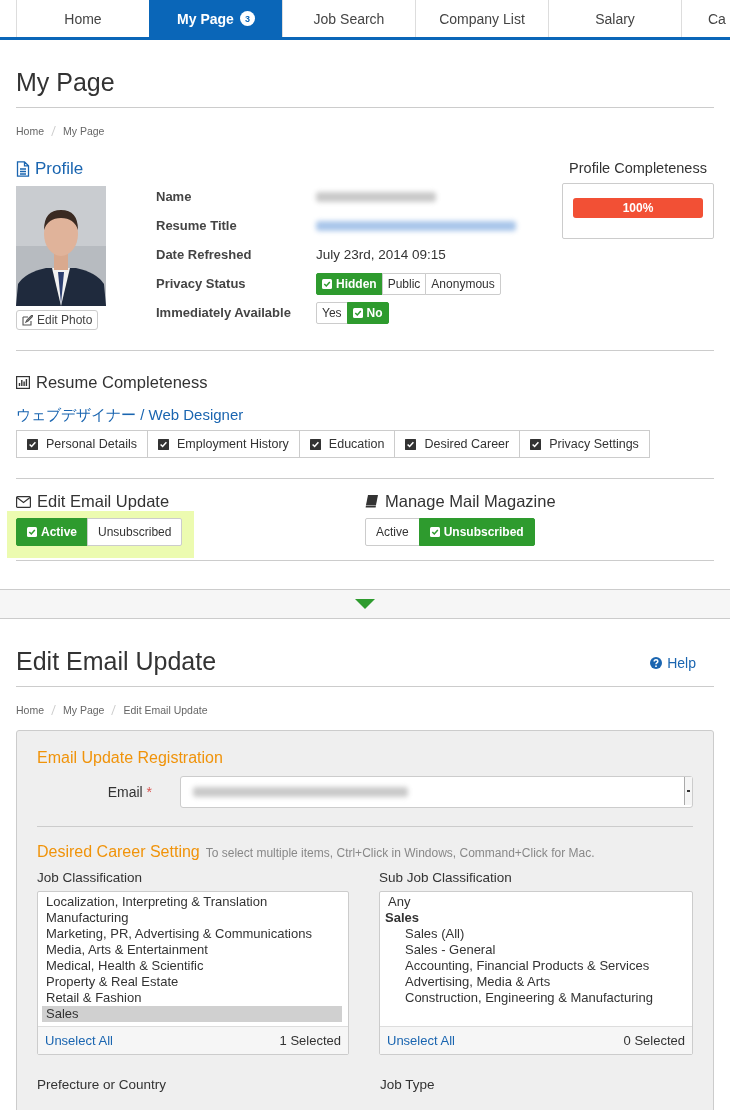 The height and width of the screenshot is (1110, 730). What do you see at coordinates (538, 982) in the screenshot?
I see `list-option: Advertising, Media & Arts` at bounding box center [538, 982].